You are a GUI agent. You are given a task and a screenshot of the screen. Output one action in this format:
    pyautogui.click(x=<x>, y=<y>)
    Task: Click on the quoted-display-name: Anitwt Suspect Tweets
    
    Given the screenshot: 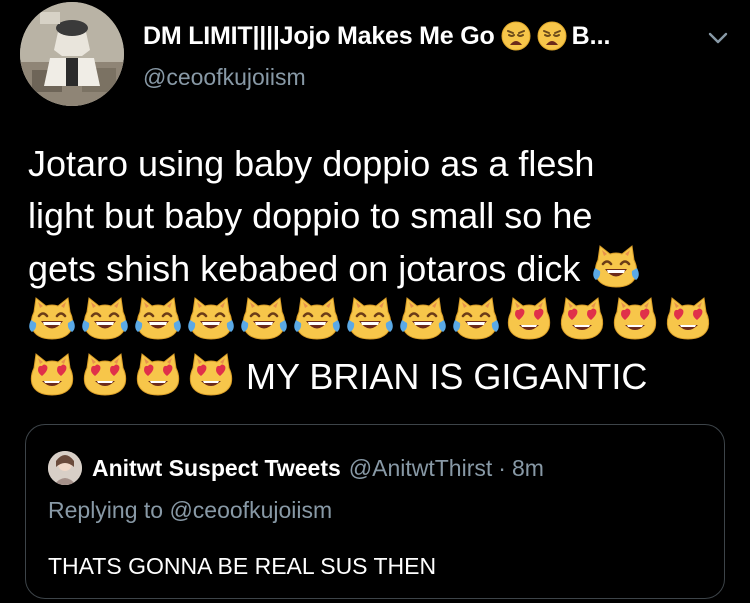 What is the action you would take?
    pyautogui.click(x=216, y=468)
    